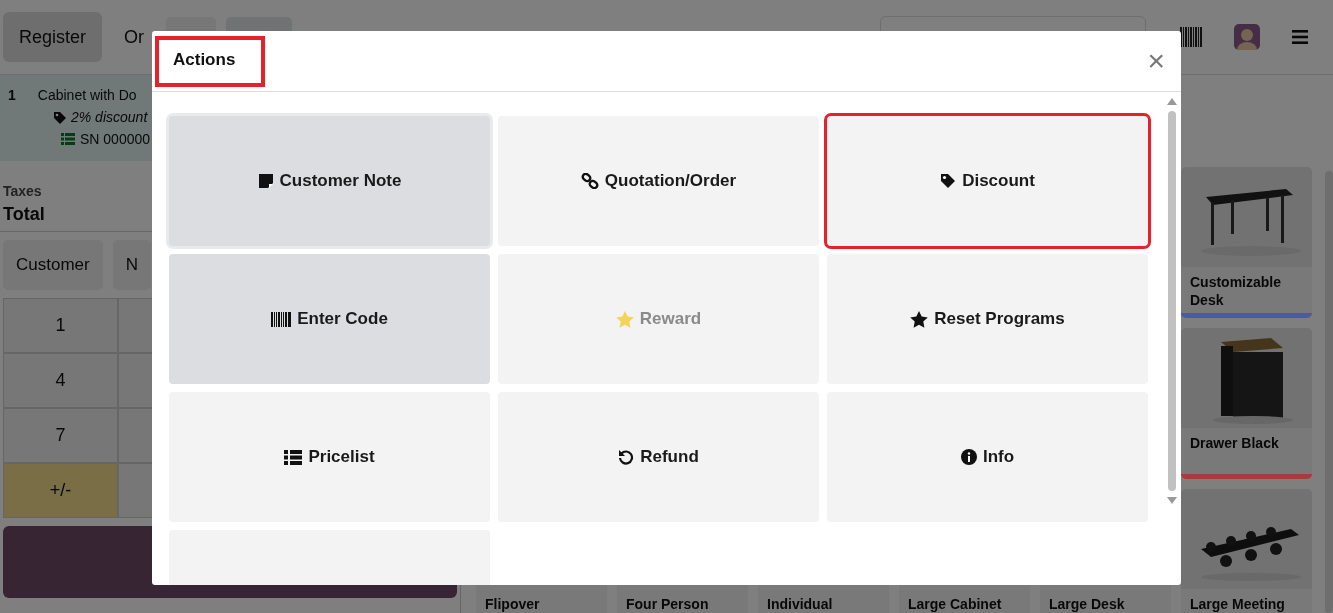 The height and width of the screenshot is (613, 1333). I want to click on action-tile: Discount, so click(987, 181).